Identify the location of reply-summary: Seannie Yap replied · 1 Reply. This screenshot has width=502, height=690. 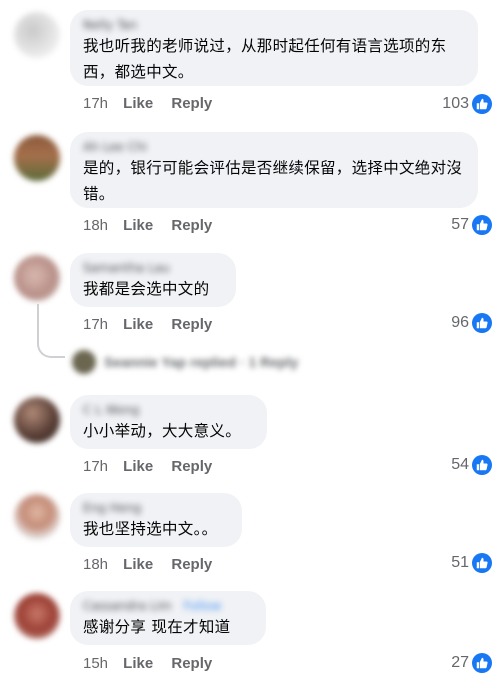
(201, 362).